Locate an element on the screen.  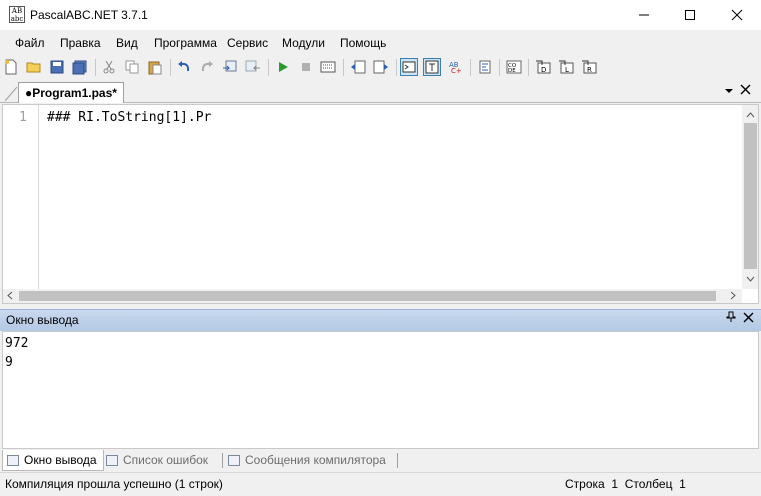
save-all-icon is located at coordinates (80, 67).